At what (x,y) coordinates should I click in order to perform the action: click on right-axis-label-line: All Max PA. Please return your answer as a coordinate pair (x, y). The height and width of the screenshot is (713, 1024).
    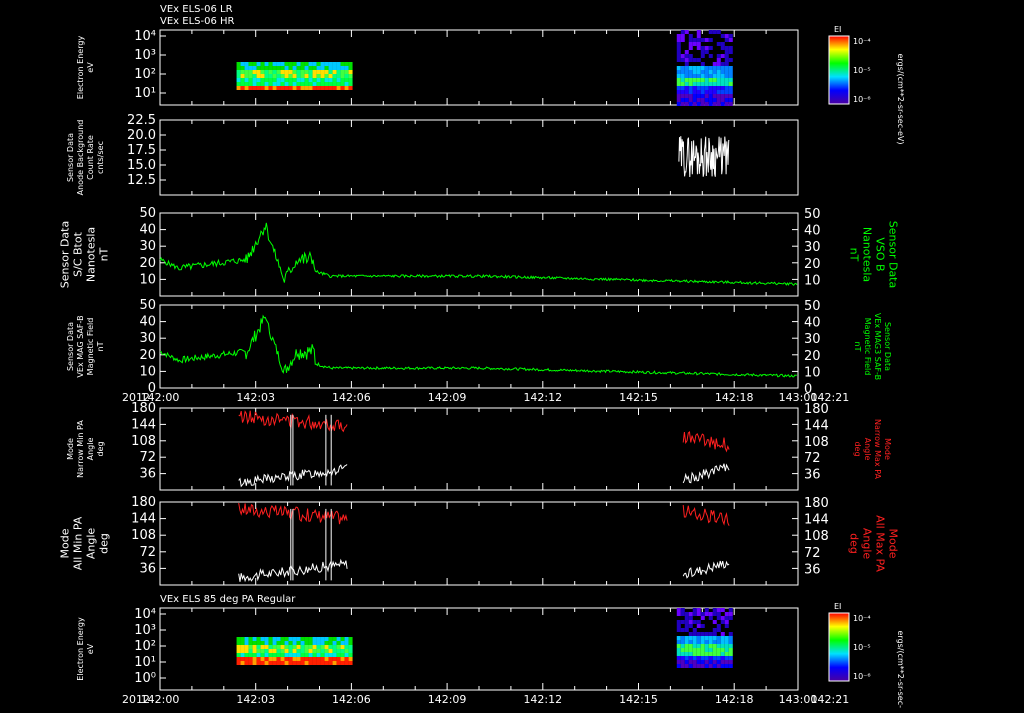
    Looking at the image, I should click on (880, 543).